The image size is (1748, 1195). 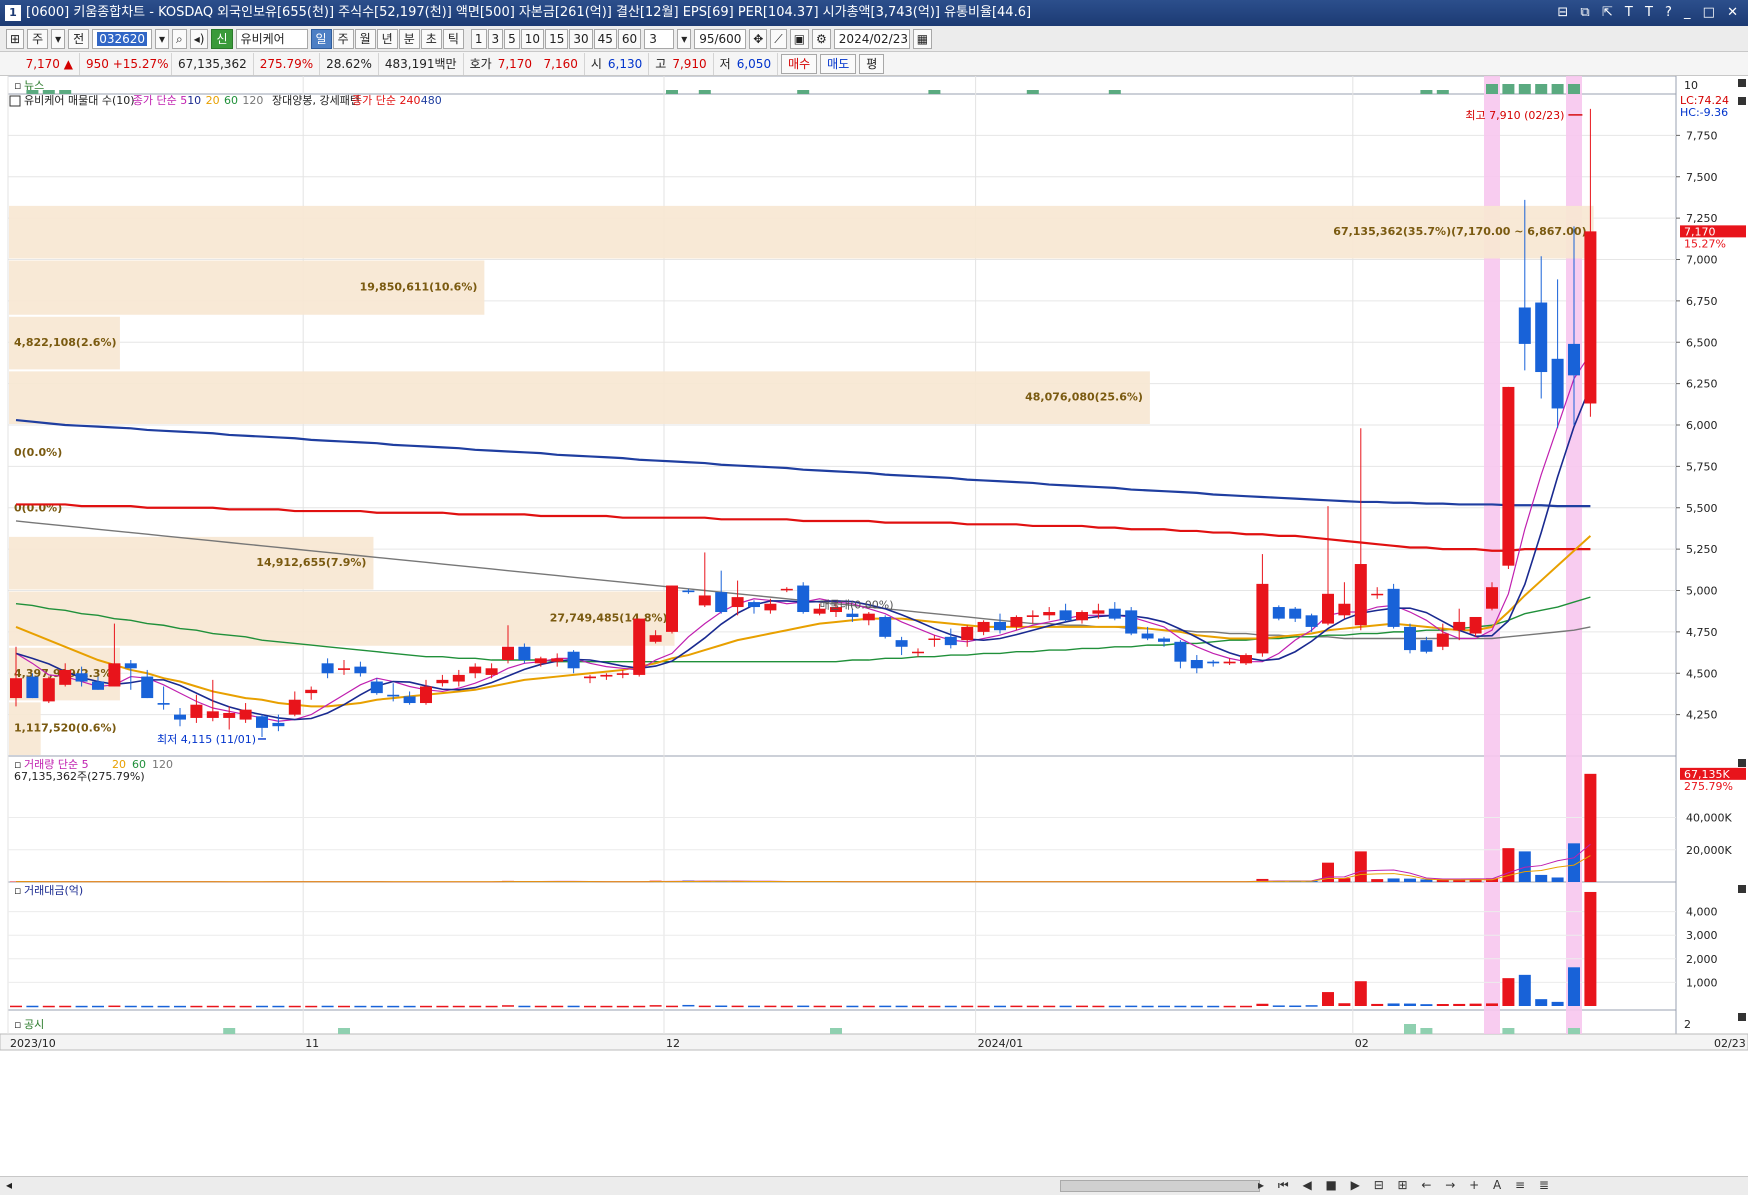 What do you see at coordinates (311, 562) in the screenshot?
I see `volume-profile-label: 14,912,655(7.9%)` at bounding box center [311, 562].